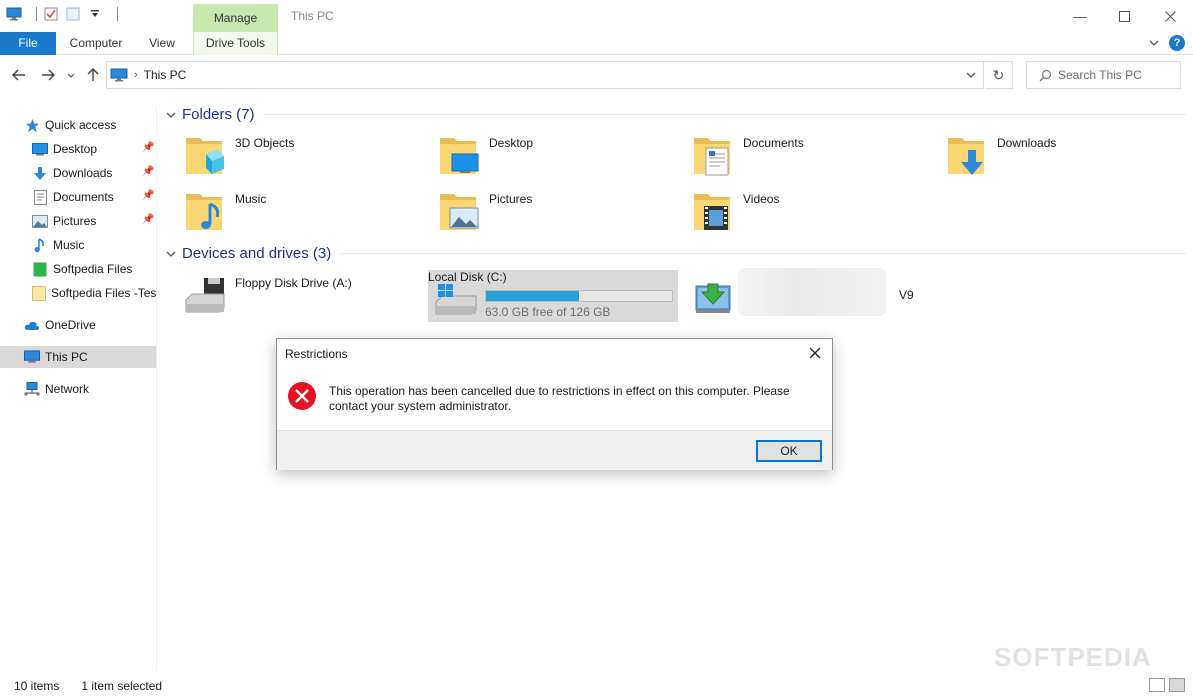 Image resolution: width=1193 pixels, height=697 pixels. I want to click on folder-3d-objects: 3D Objects, so click(289, 156).